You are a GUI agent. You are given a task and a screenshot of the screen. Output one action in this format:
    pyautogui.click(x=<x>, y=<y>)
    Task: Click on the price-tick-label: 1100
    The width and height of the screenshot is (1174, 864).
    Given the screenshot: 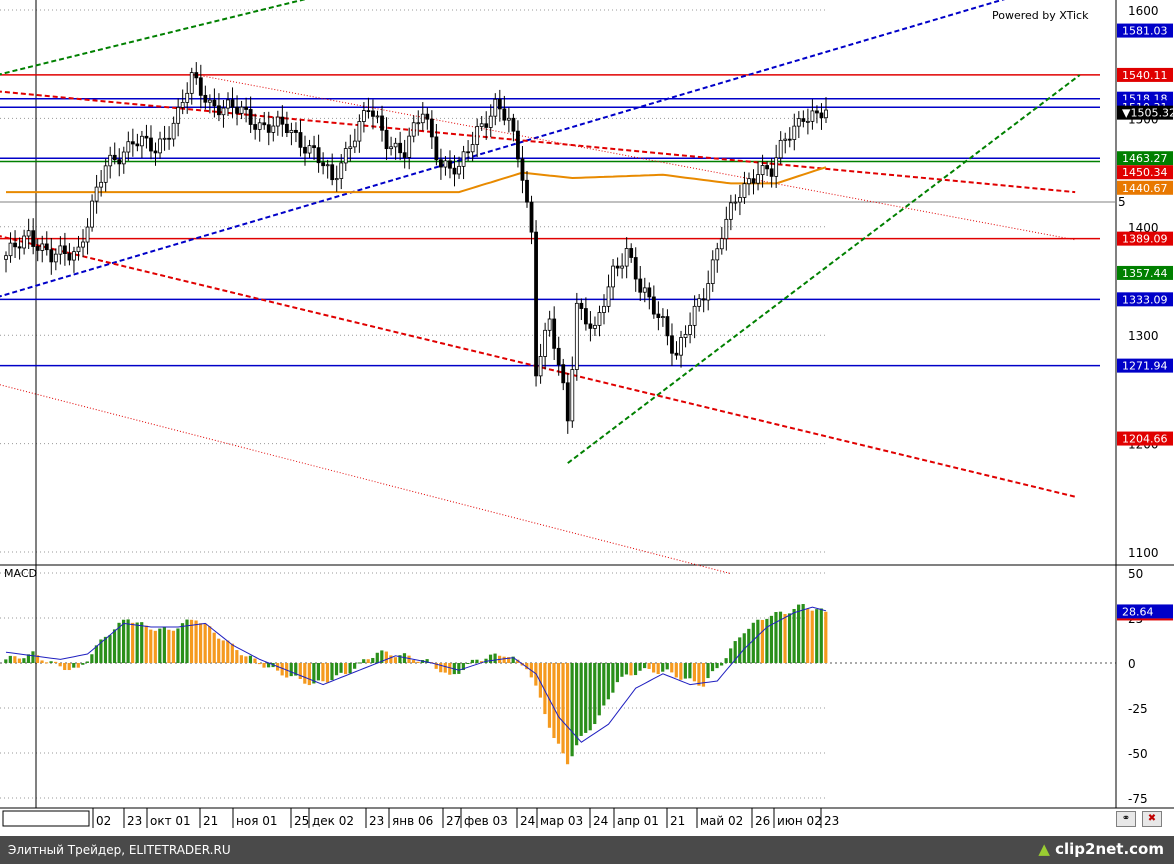 What is the action you would take?
    pyautogui.click(x=1143, y=553)
    